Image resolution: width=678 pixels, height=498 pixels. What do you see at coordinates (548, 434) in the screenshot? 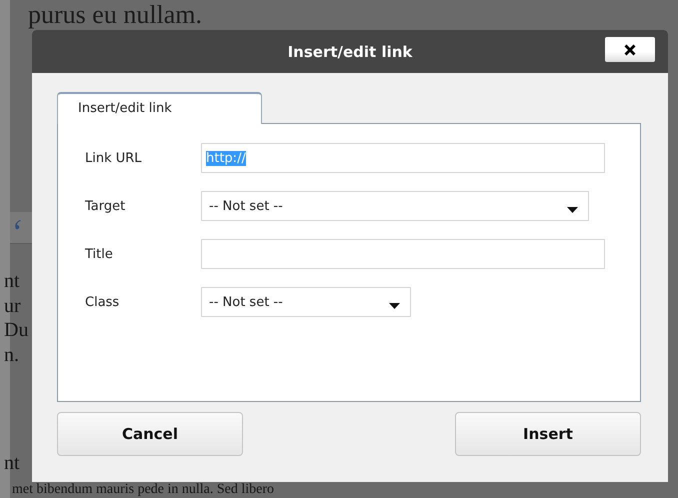
I see `dialog-button: Insert` at bounding box center [548, 434].